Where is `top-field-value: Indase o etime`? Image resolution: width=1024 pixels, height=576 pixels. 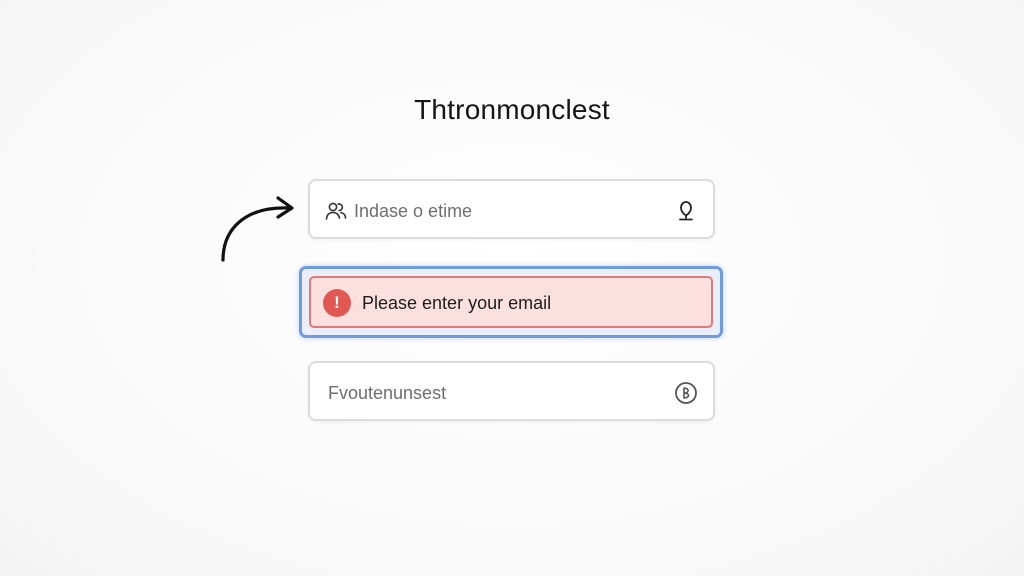 top-field-value: Indase o etime is located at coordinates (413, 211).